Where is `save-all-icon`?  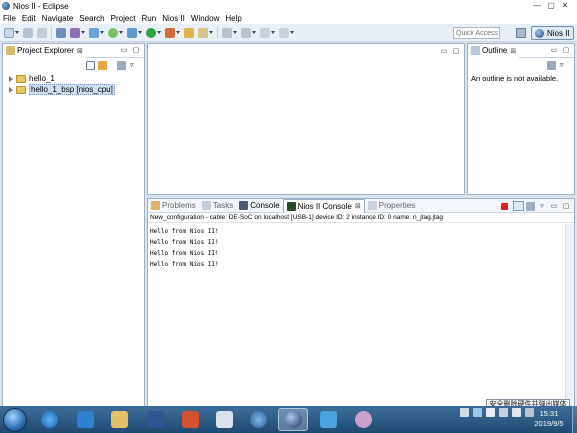 save-all-icon is located at coordinates (42, 32).